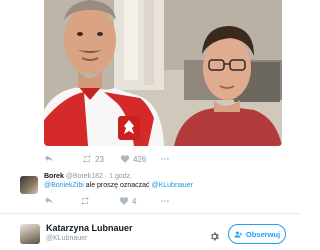 This screenshot has height=250, width=320. I want to click on profile-handle: @KLubnauer, so click(66, 238).